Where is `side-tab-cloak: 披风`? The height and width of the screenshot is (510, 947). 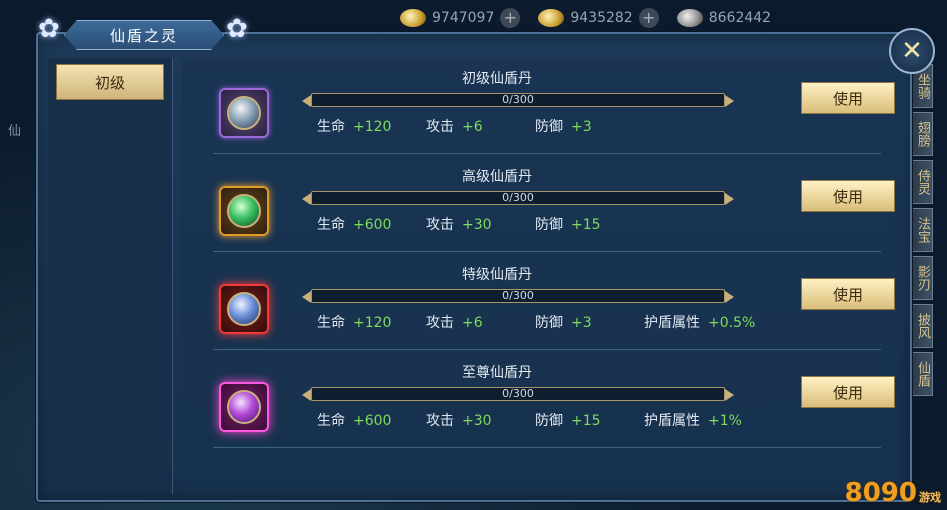 side-tab-cloak: 披风 is located at coordinates (922, 326).